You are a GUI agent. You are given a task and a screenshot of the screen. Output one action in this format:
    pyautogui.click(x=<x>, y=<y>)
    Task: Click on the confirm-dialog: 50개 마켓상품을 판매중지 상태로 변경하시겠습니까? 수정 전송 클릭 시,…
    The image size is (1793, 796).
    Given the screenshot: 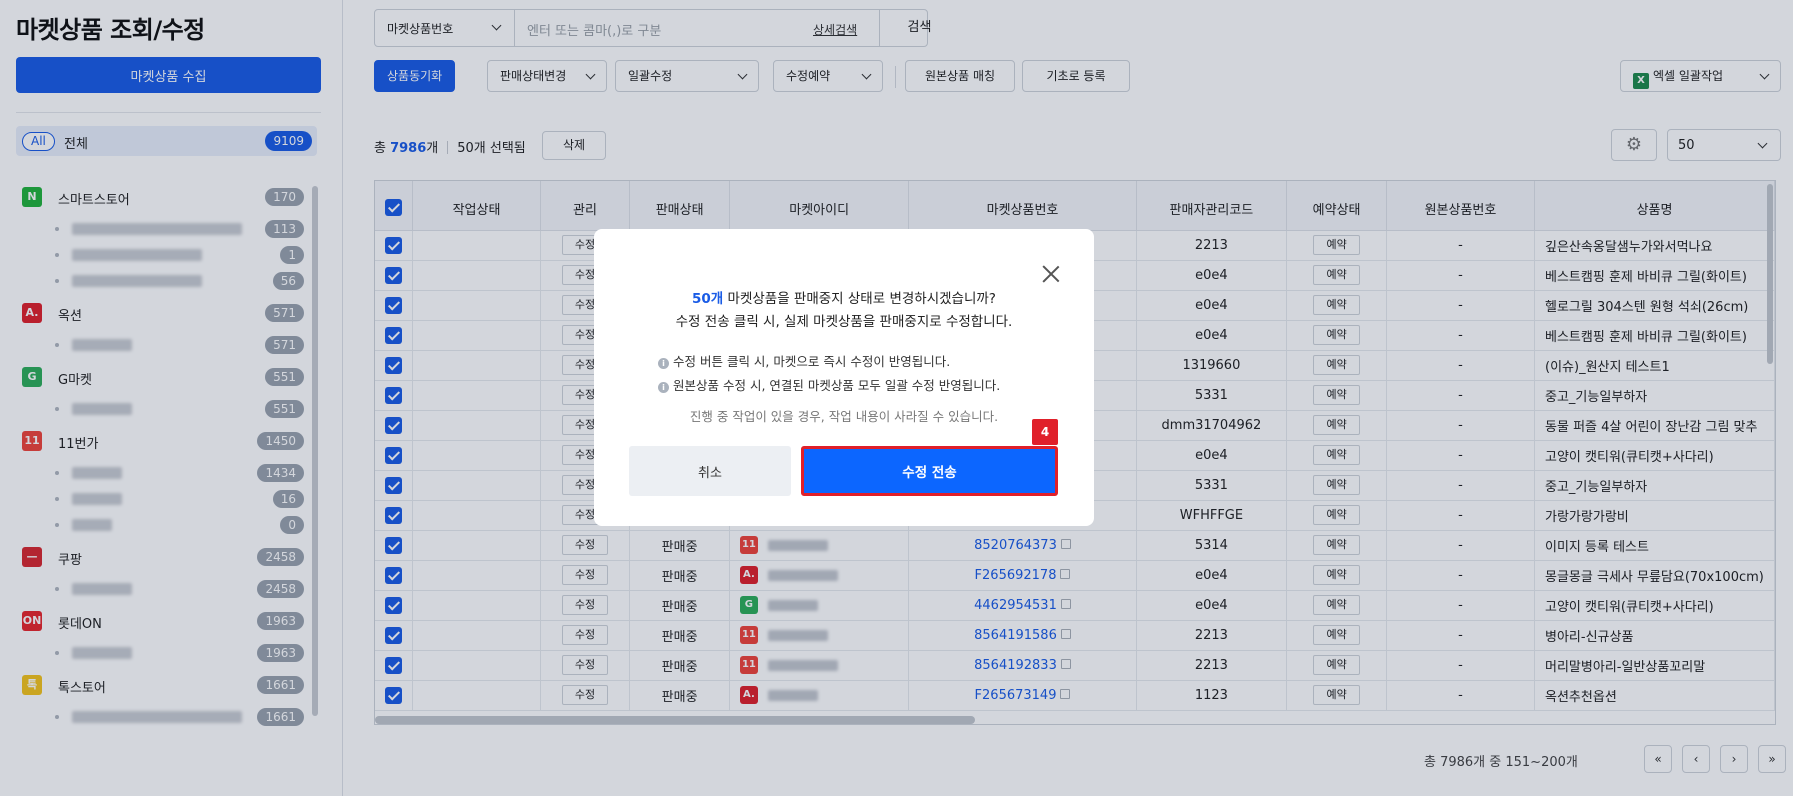 What is the action you would take?
    pyautogui.click(x=844, y=377)
    